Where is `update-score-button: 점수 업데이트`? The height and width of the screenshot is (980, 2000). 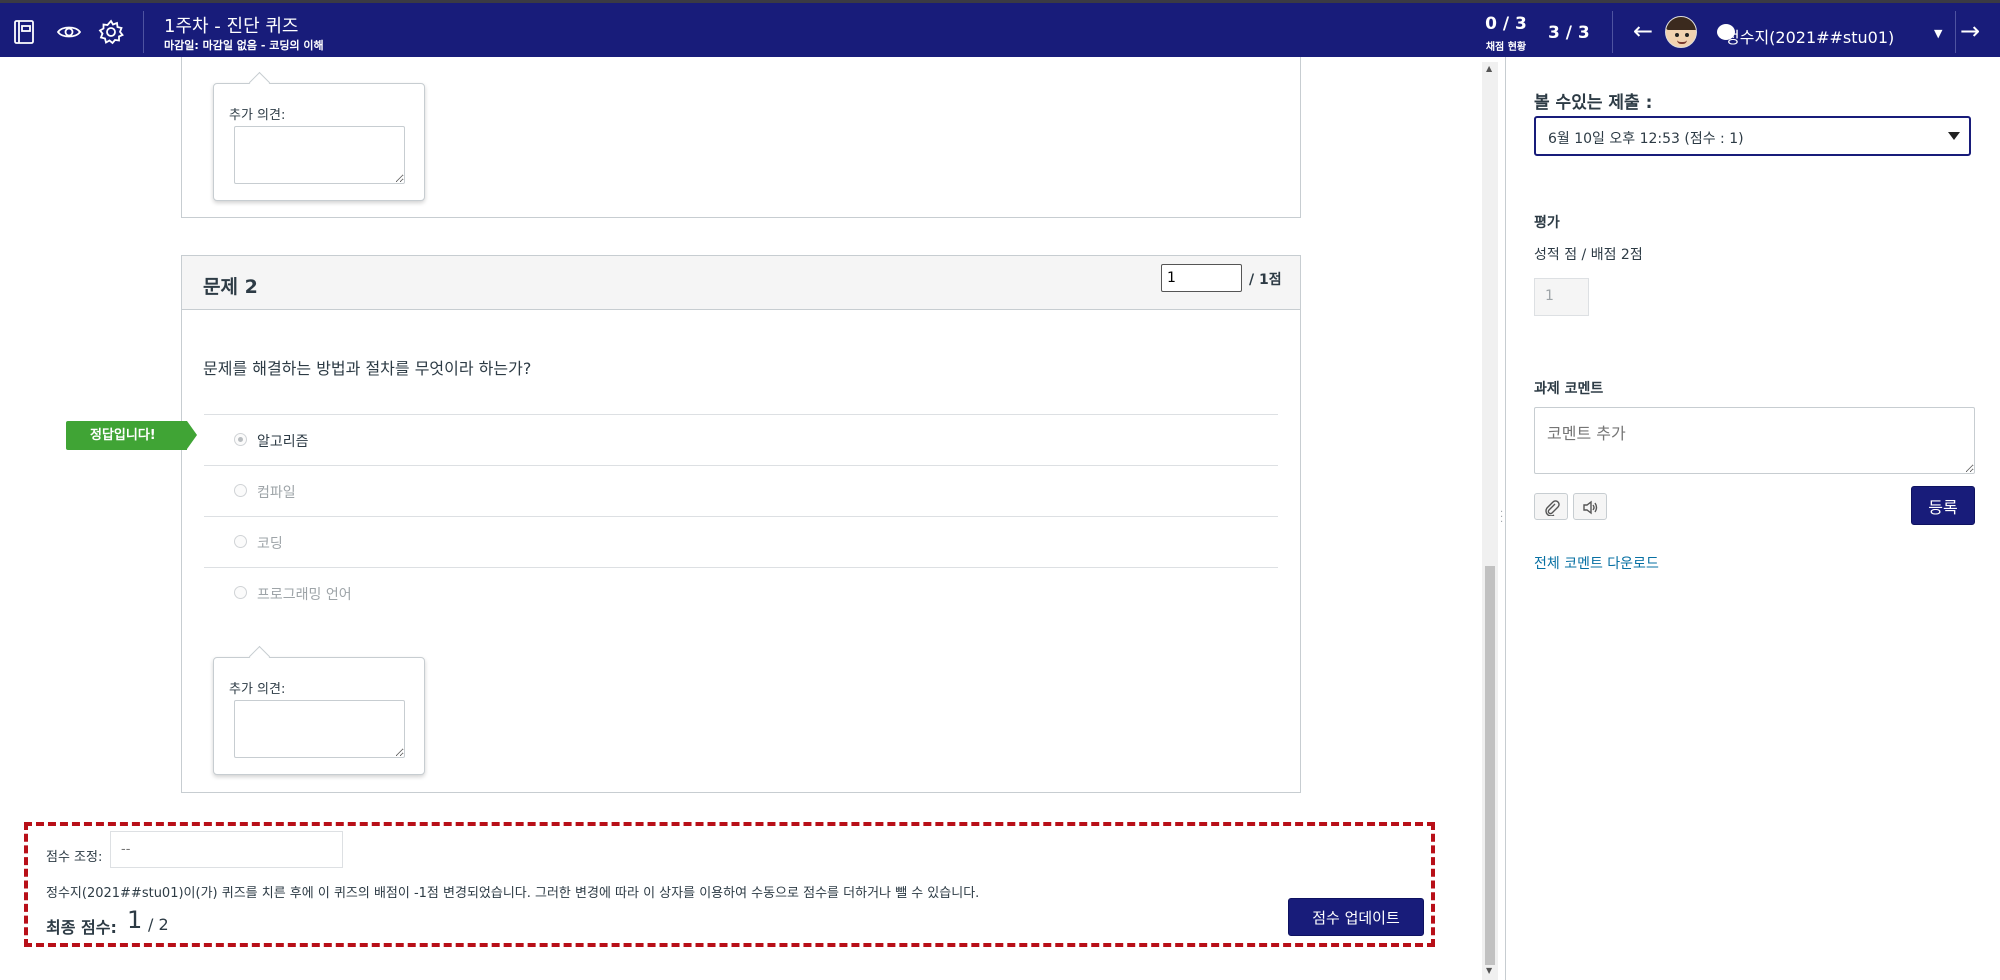
update-score-button: 점수 업데이트 is located at coordinates (1356, 917).